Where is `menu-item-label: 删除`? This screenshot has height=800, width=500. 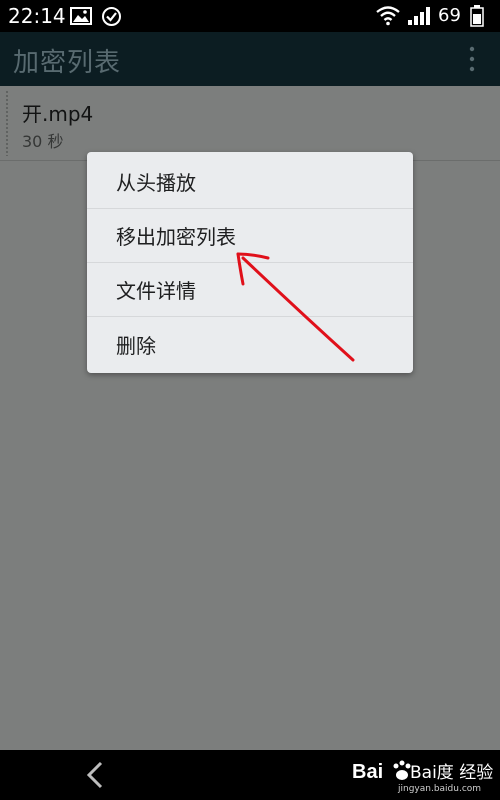
menu-item-label: 删除 is located at coordinates (136, 345).